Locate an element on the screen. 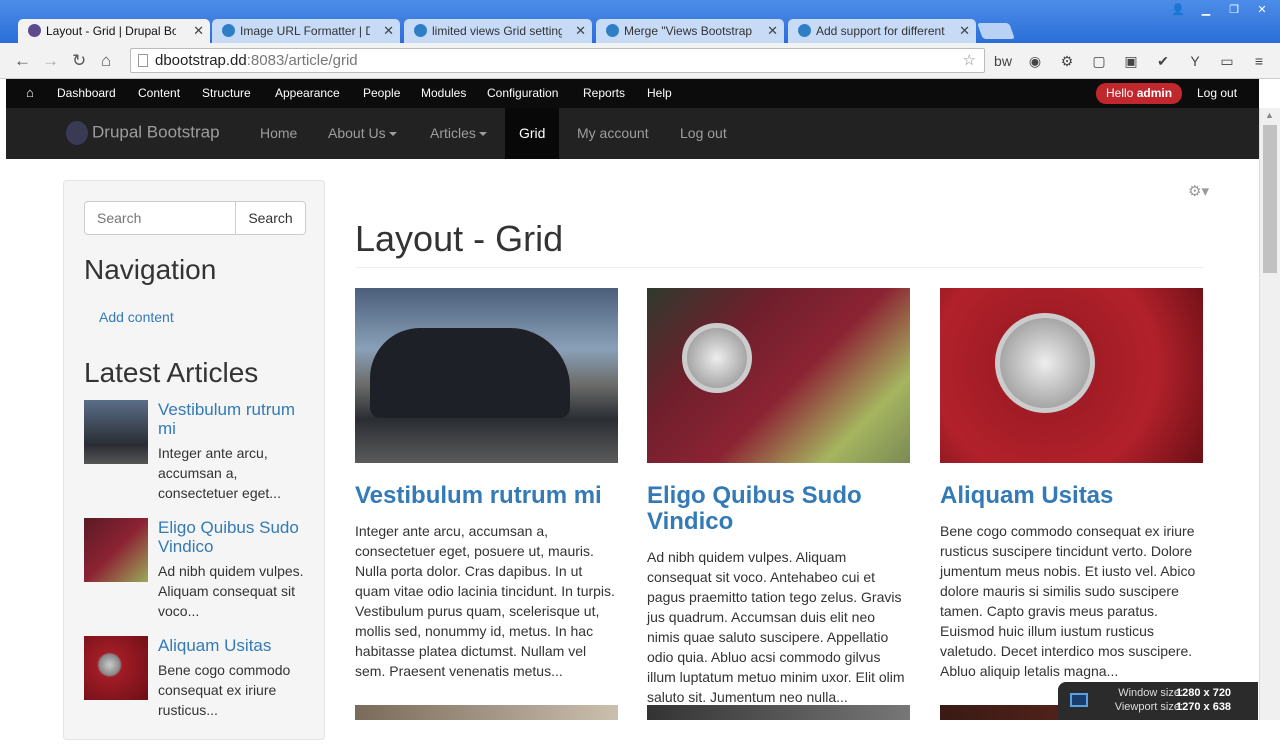 Image resolution: width=1280 pixels, height=746 pixels. browser-tab: Merge "Views Bootstrap R ✕ is located at coordinates (690, 31).